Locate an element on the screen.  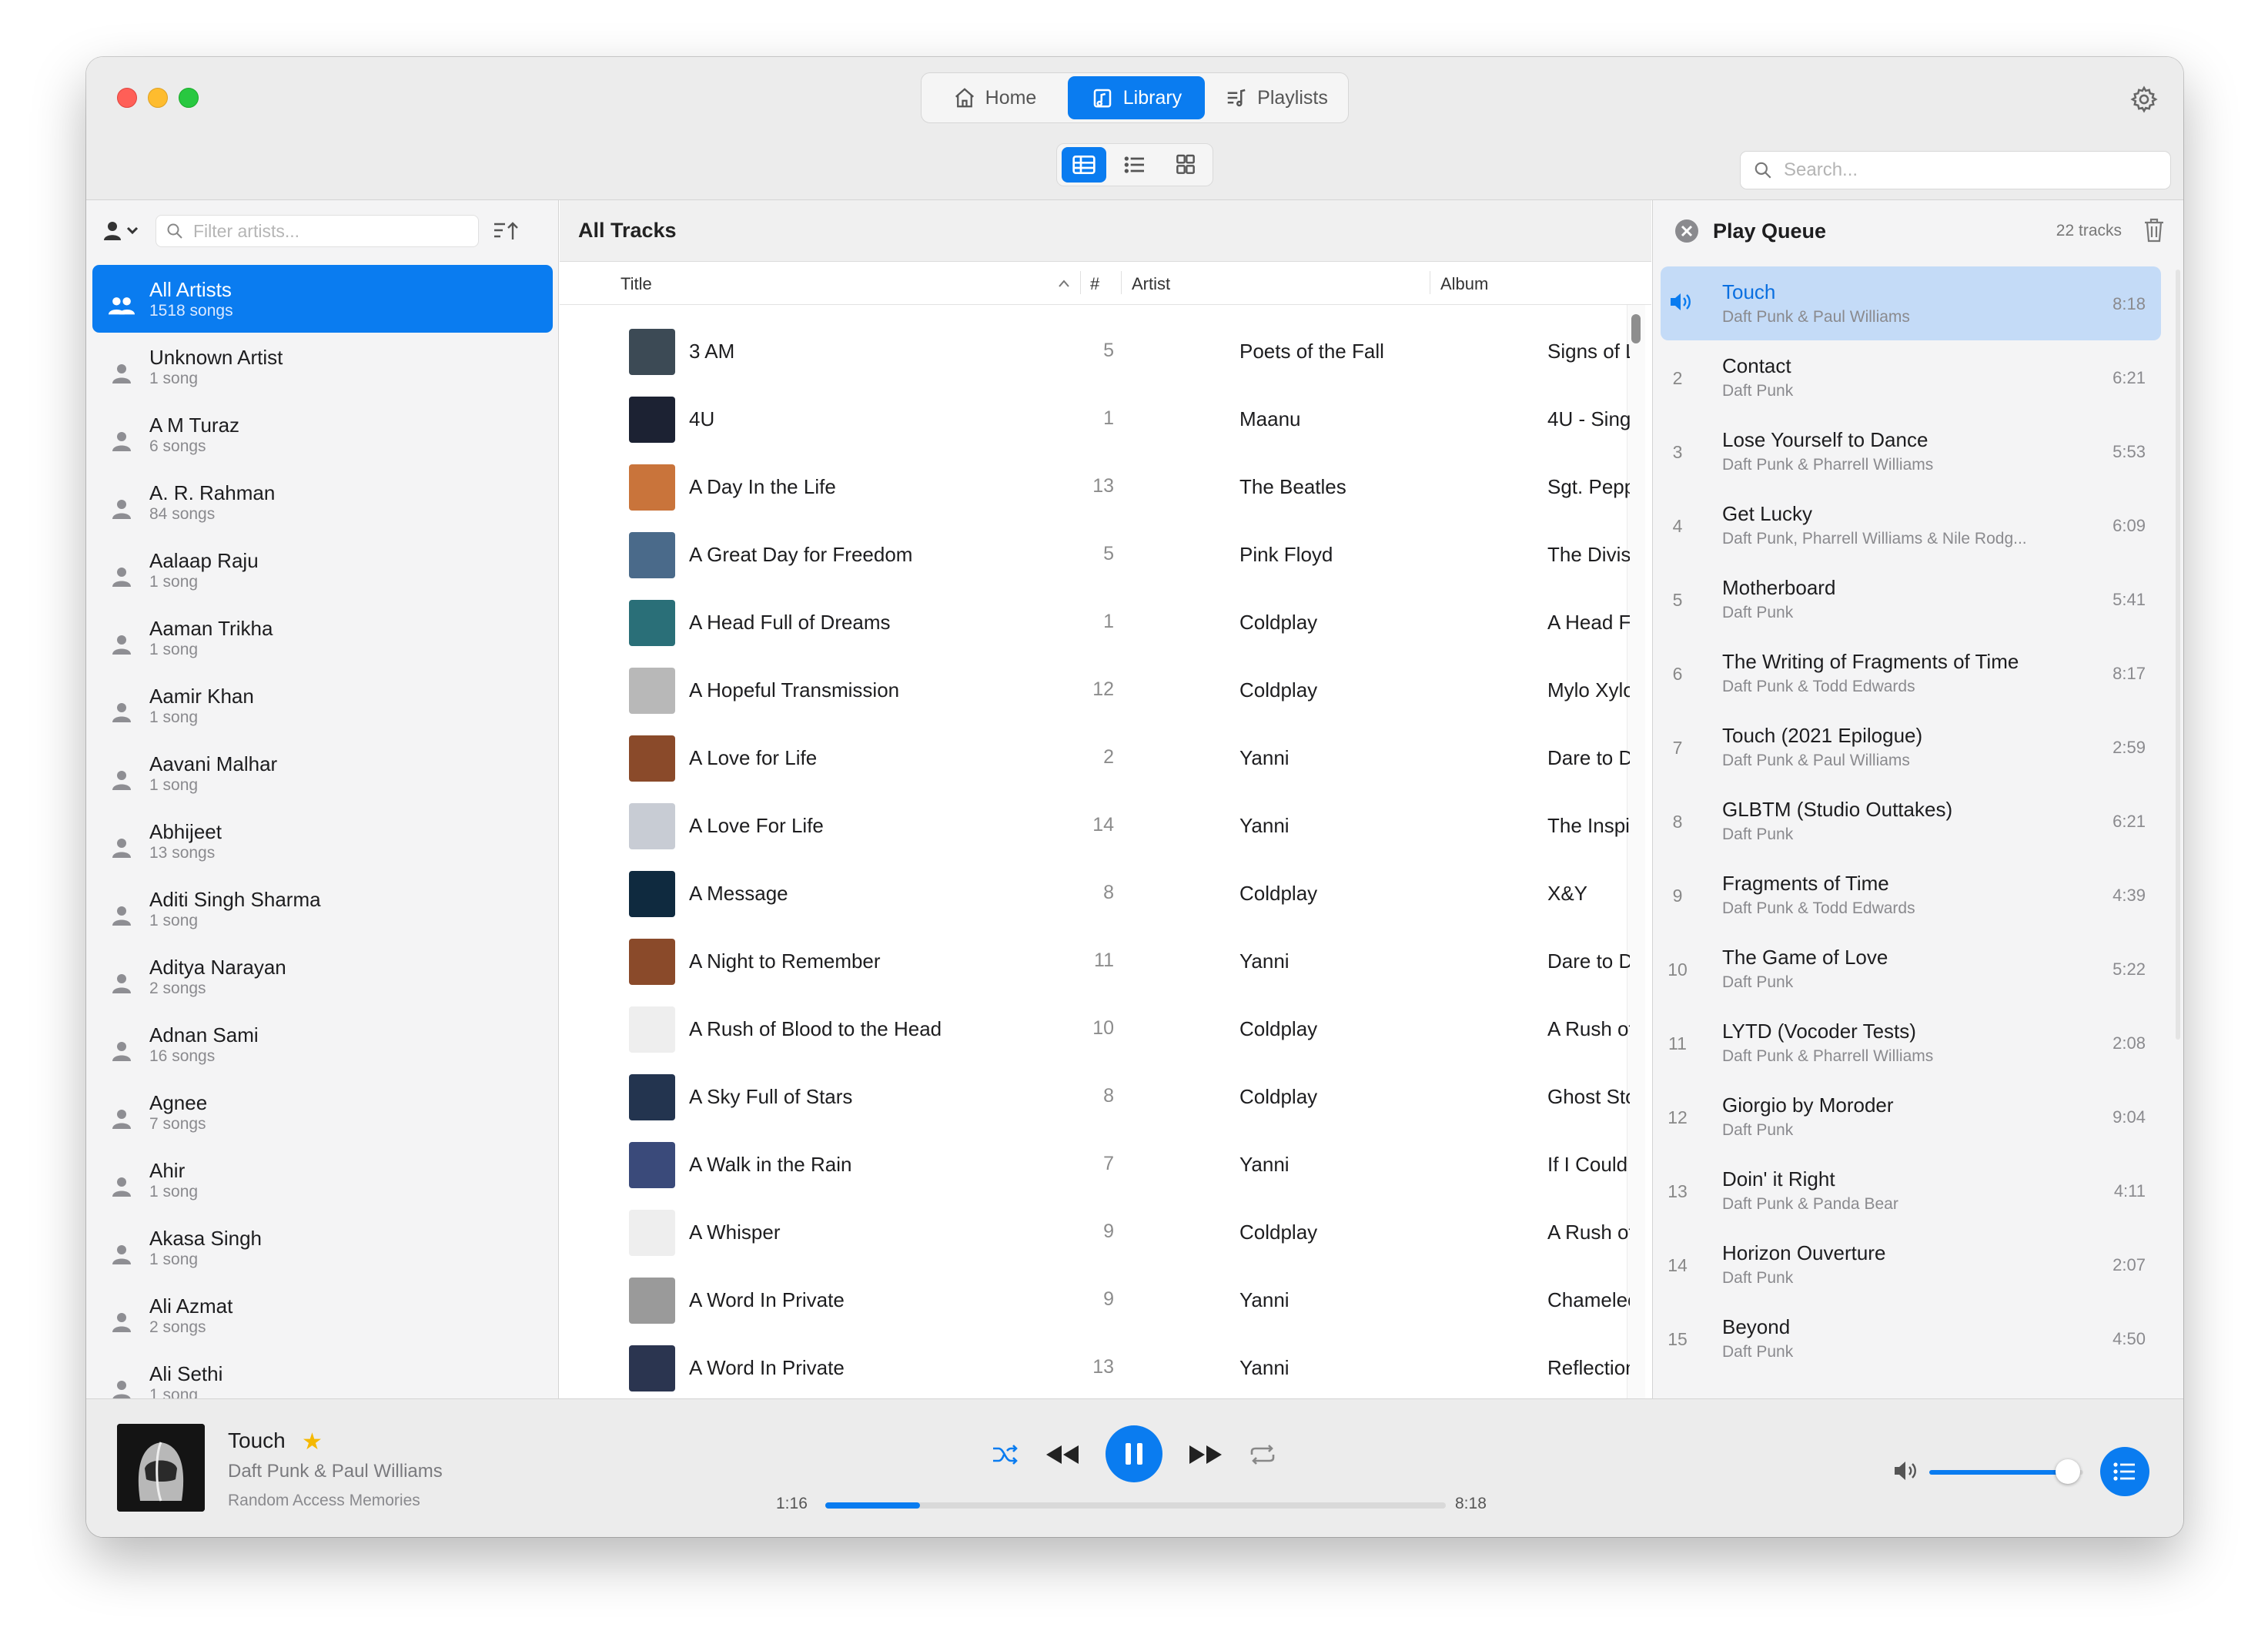
now-playing-album-art is located at coordinates (161, 1468).